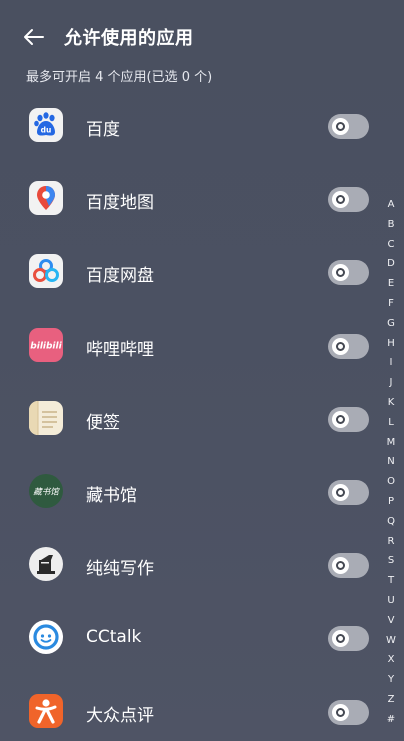 The width and height of the screenshot is (404, 741). I want to click on index-letter-j: J, so click(391, 383).